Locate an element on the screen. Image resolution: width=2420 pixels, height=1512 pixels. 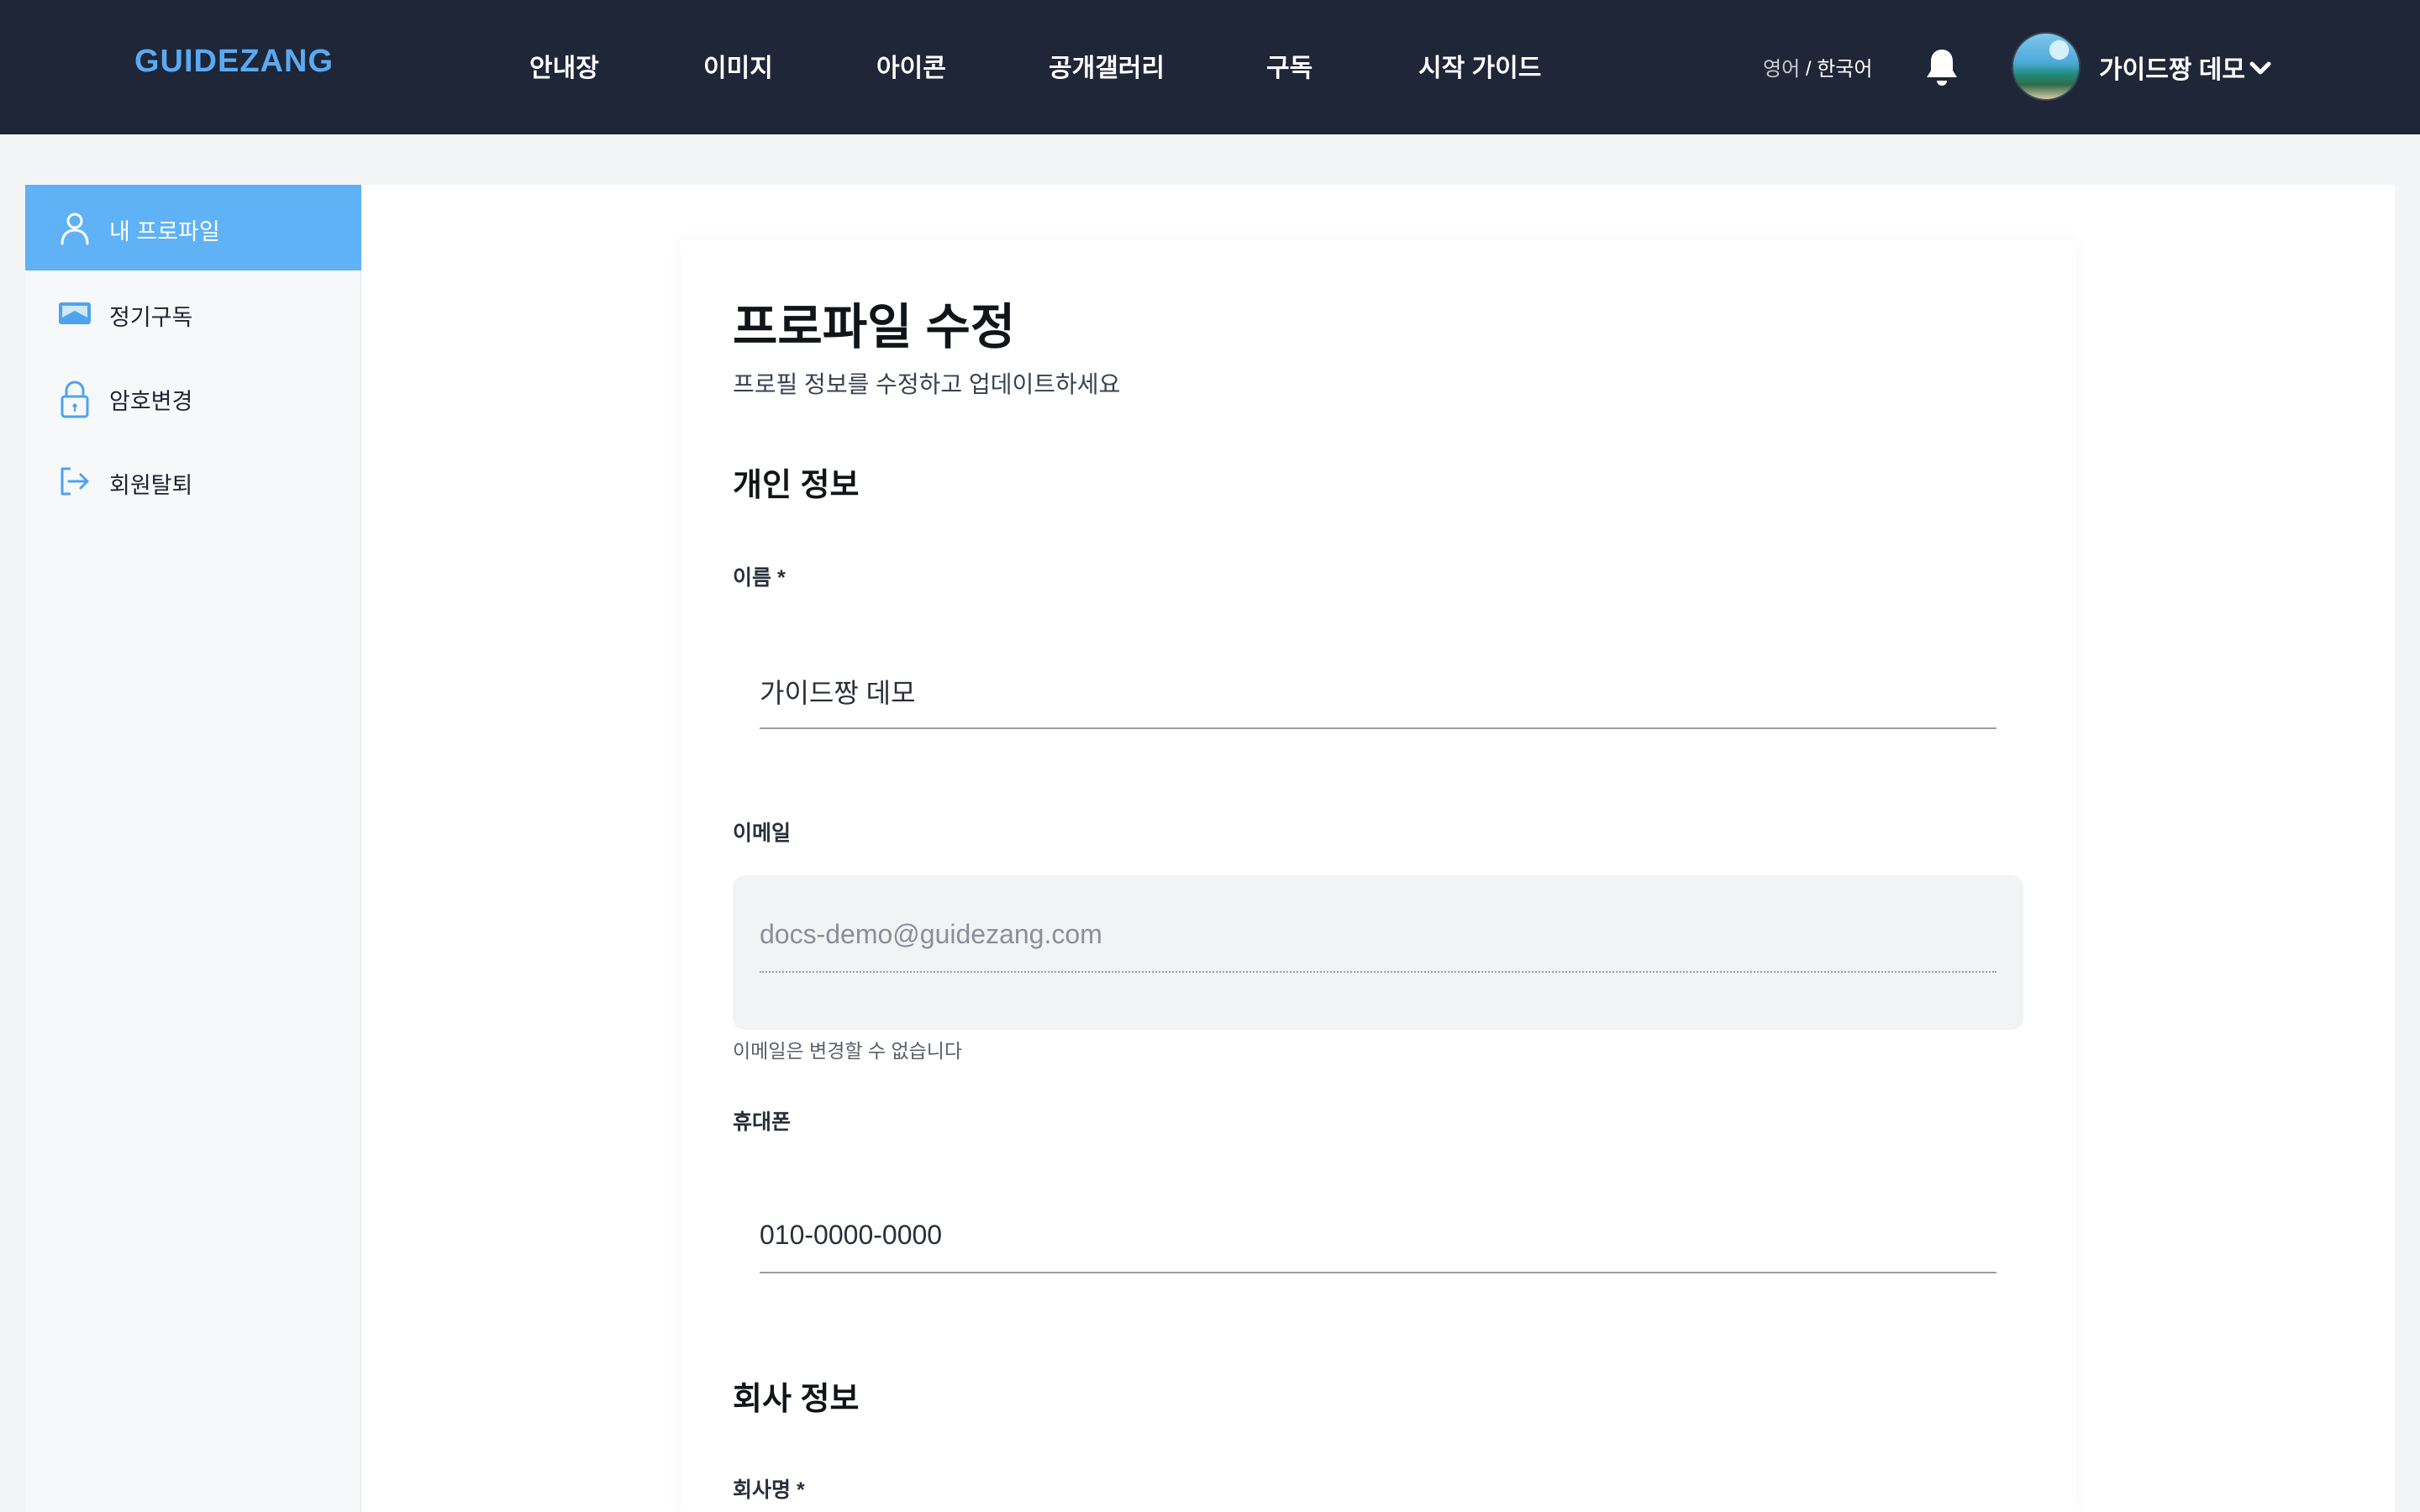
lang-english: 영어 is located at coordinates (1782, 69).